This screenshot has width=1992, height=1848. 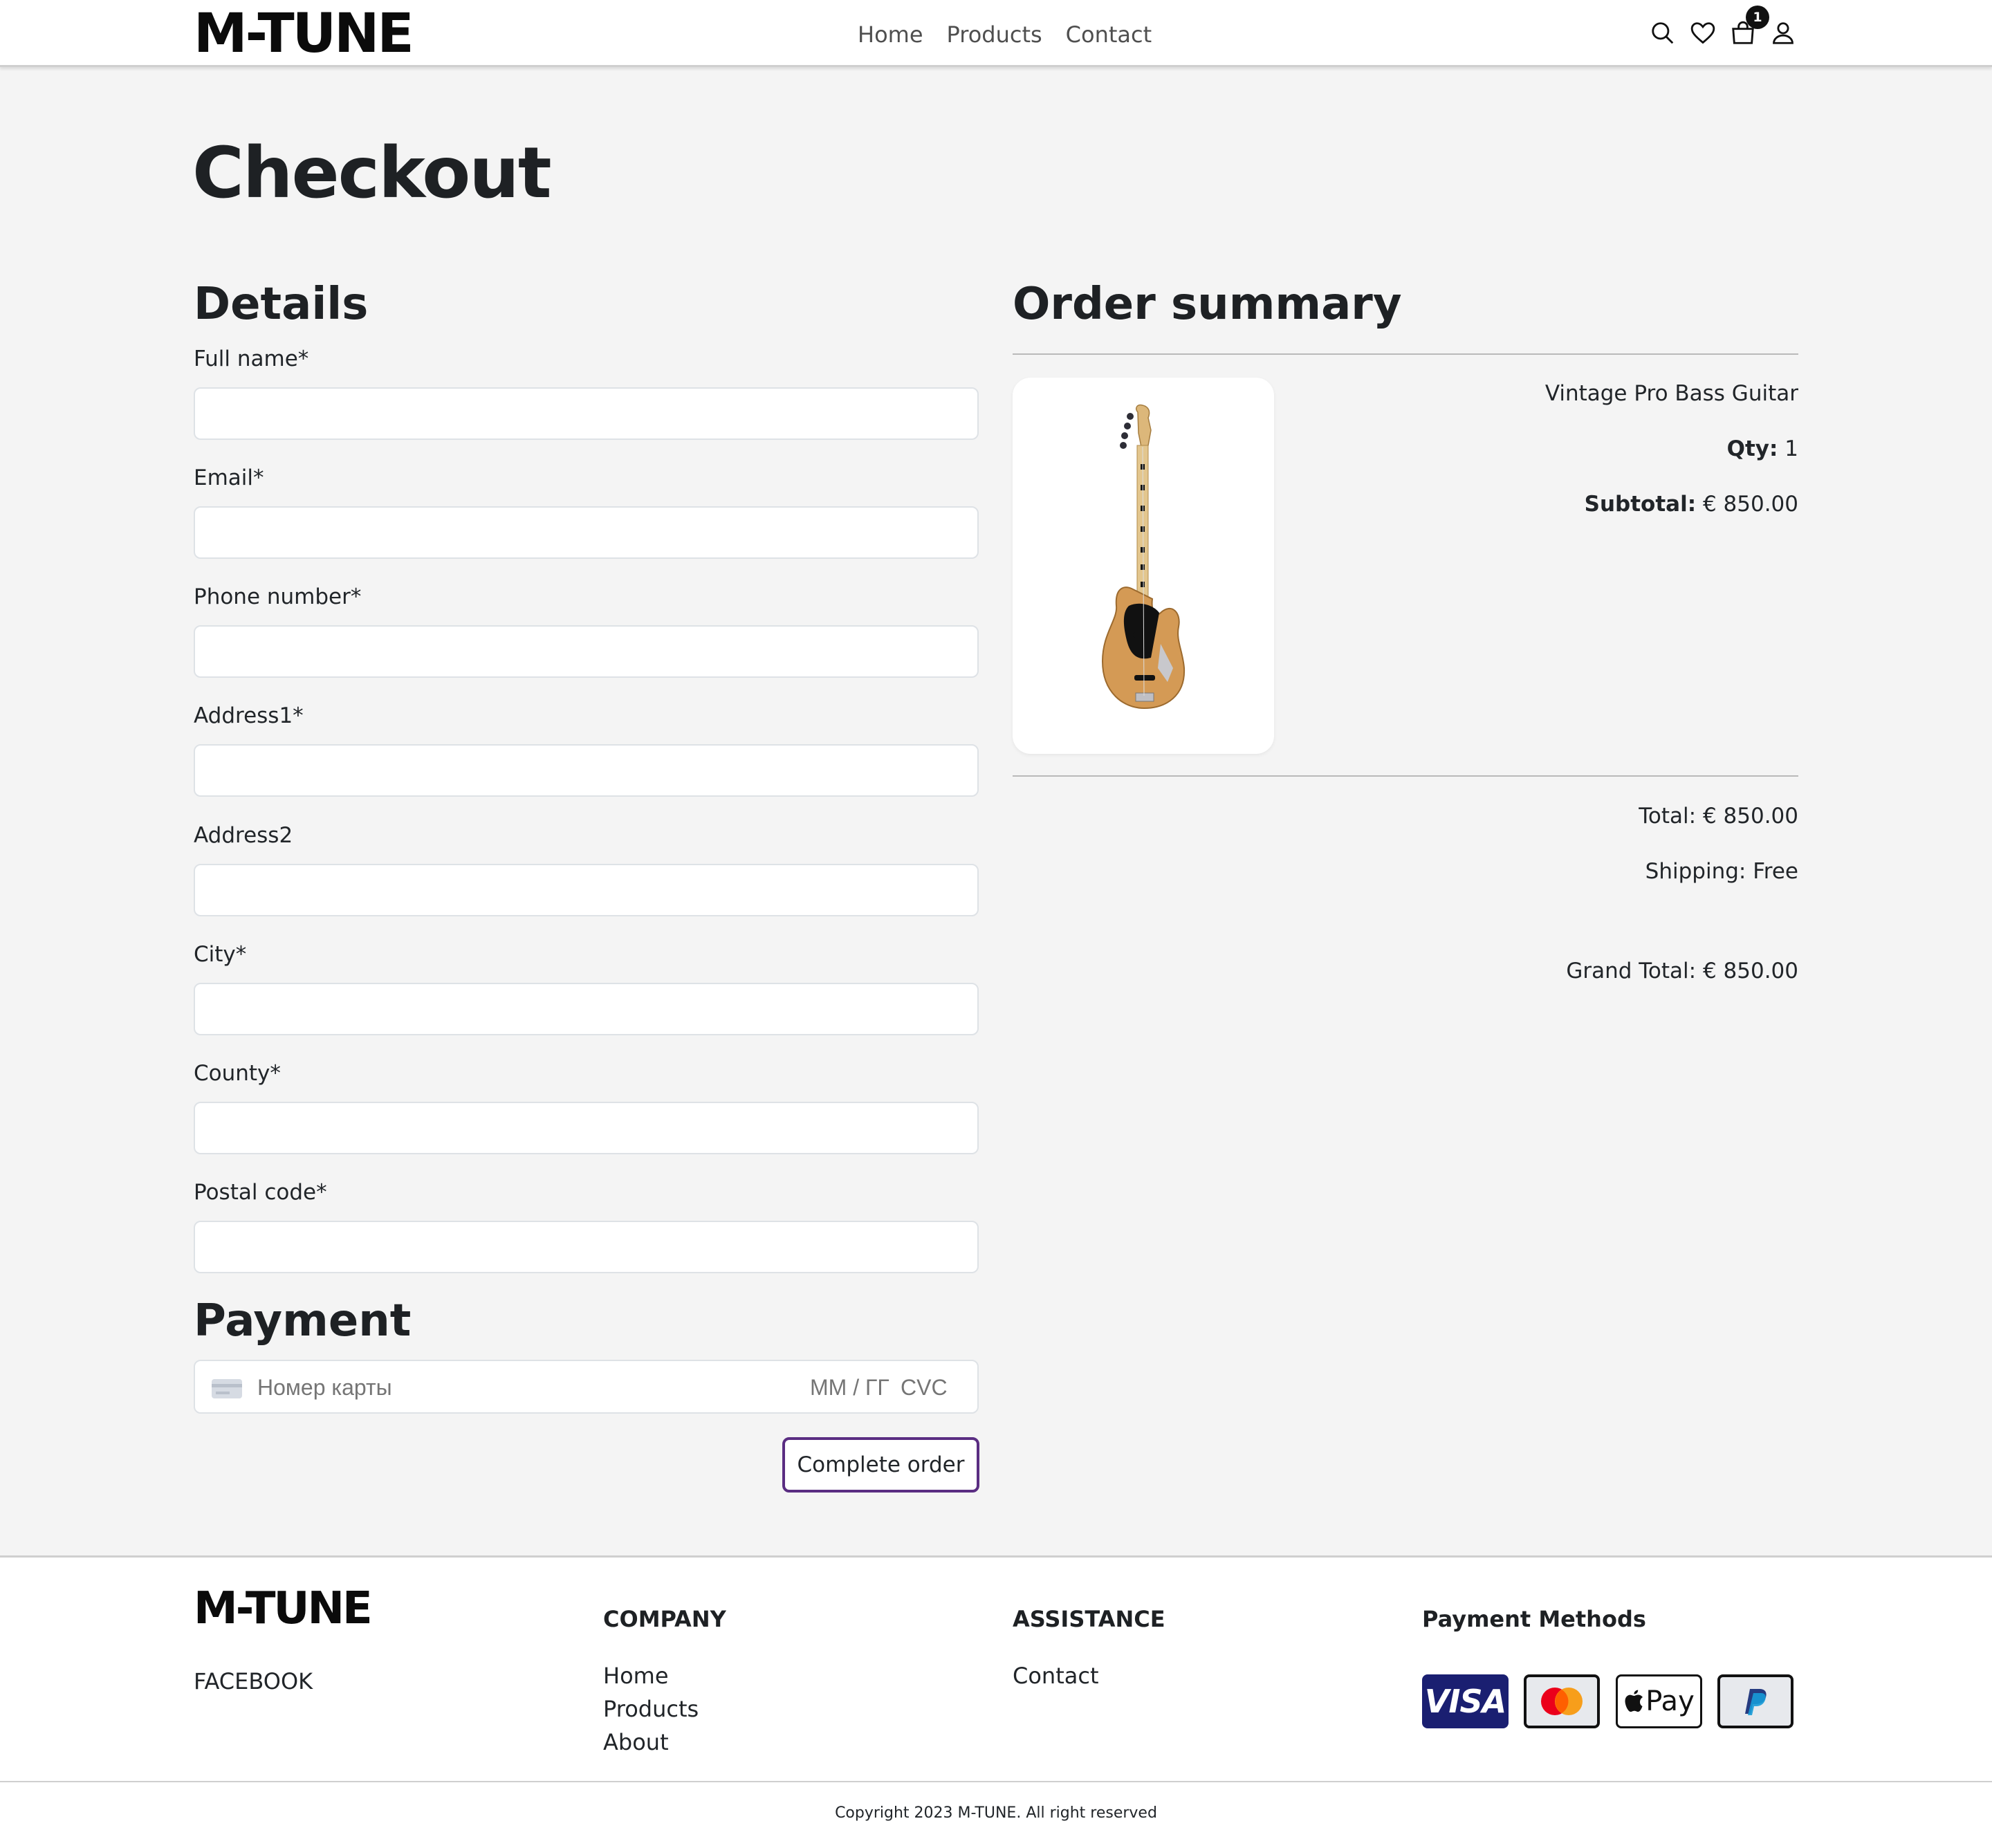 What do you see at coordinates (1791, 448) in the screenshot?
I see `qty-value: 1` at bounding box center [1791, 448].